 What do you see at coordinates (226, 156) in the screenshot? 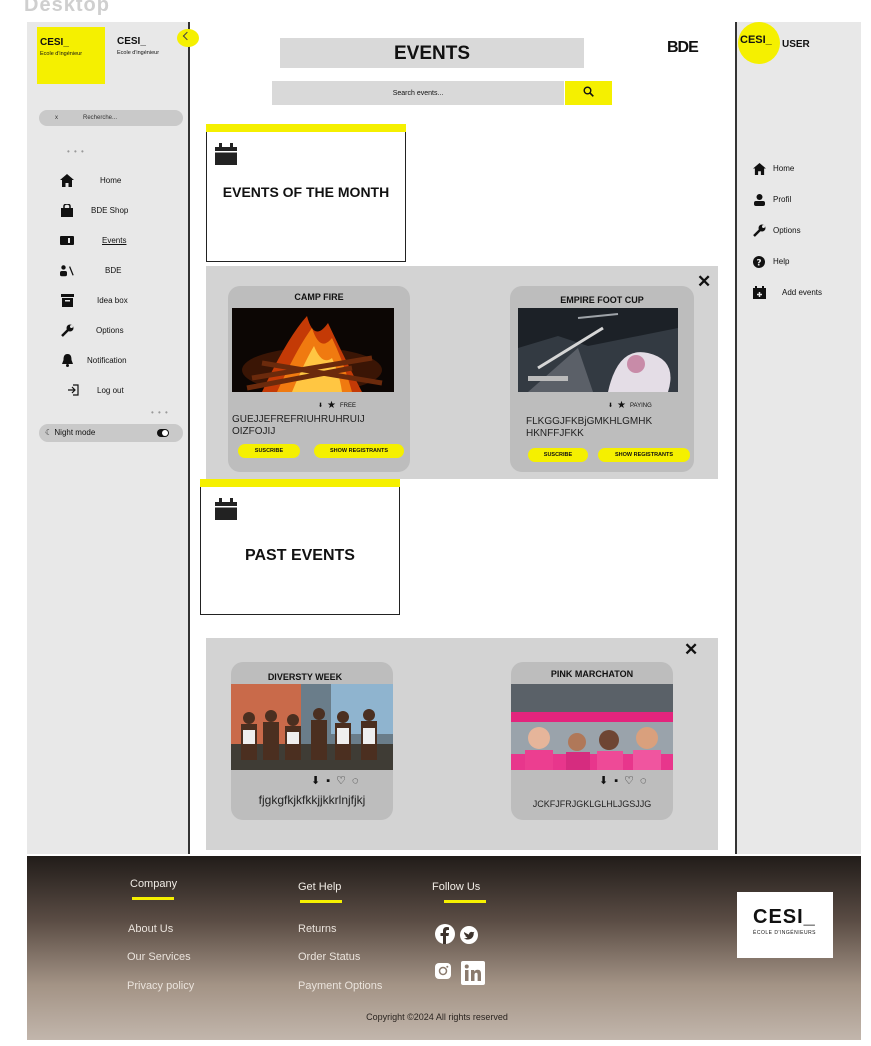
I see `calendar-icon` at bounding box center [226, 156].